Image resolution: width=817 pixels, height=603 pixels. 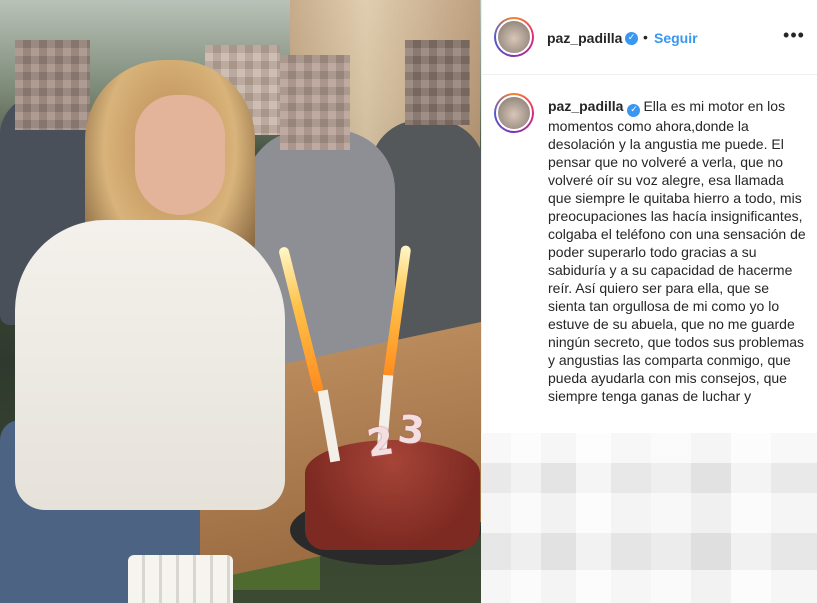 I want to click on post-header: paz_padilla ✓ • Seguir •••, so click(x=649, y=37).